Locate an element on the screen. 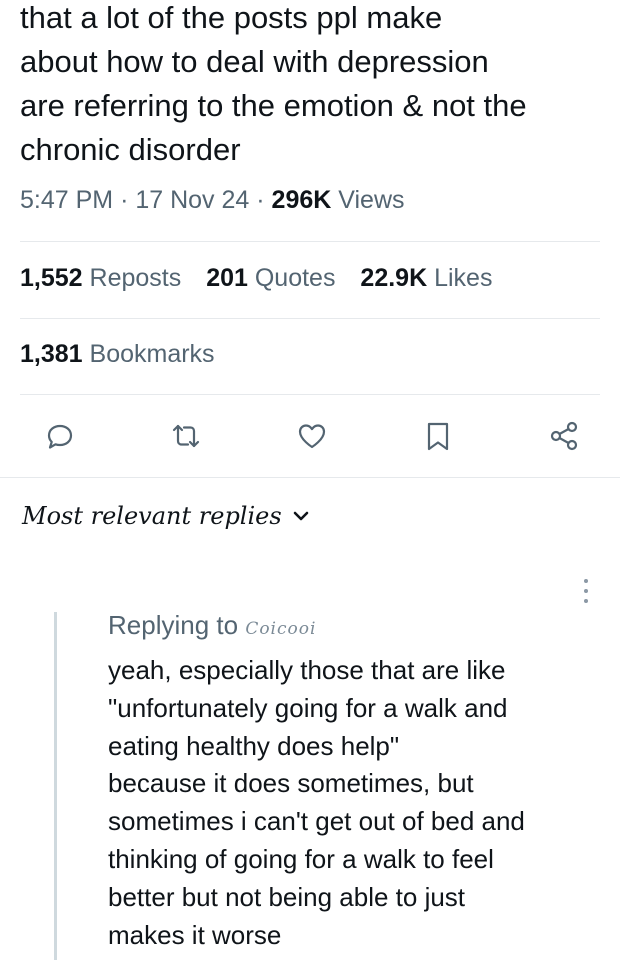 This screenshot has height=960, width=620. quotes-count: 201 is located at coordinates (227, 278).